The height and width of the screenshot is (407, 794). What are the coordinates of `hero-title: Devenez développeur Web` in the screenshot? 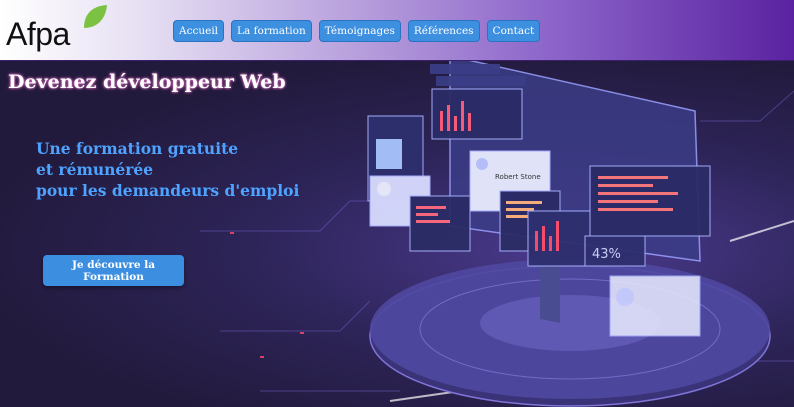 It's located at (147, 82).